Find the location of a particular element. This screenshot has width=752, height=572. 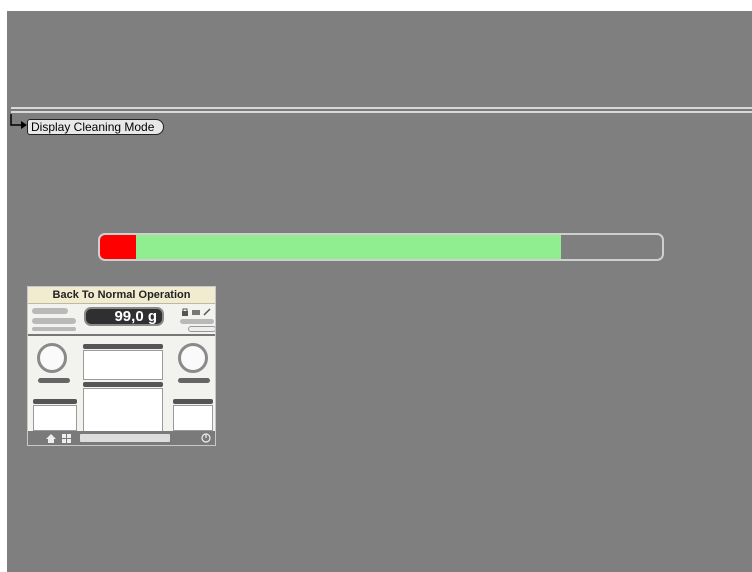

power-icon is located at coordinates (206, 438).